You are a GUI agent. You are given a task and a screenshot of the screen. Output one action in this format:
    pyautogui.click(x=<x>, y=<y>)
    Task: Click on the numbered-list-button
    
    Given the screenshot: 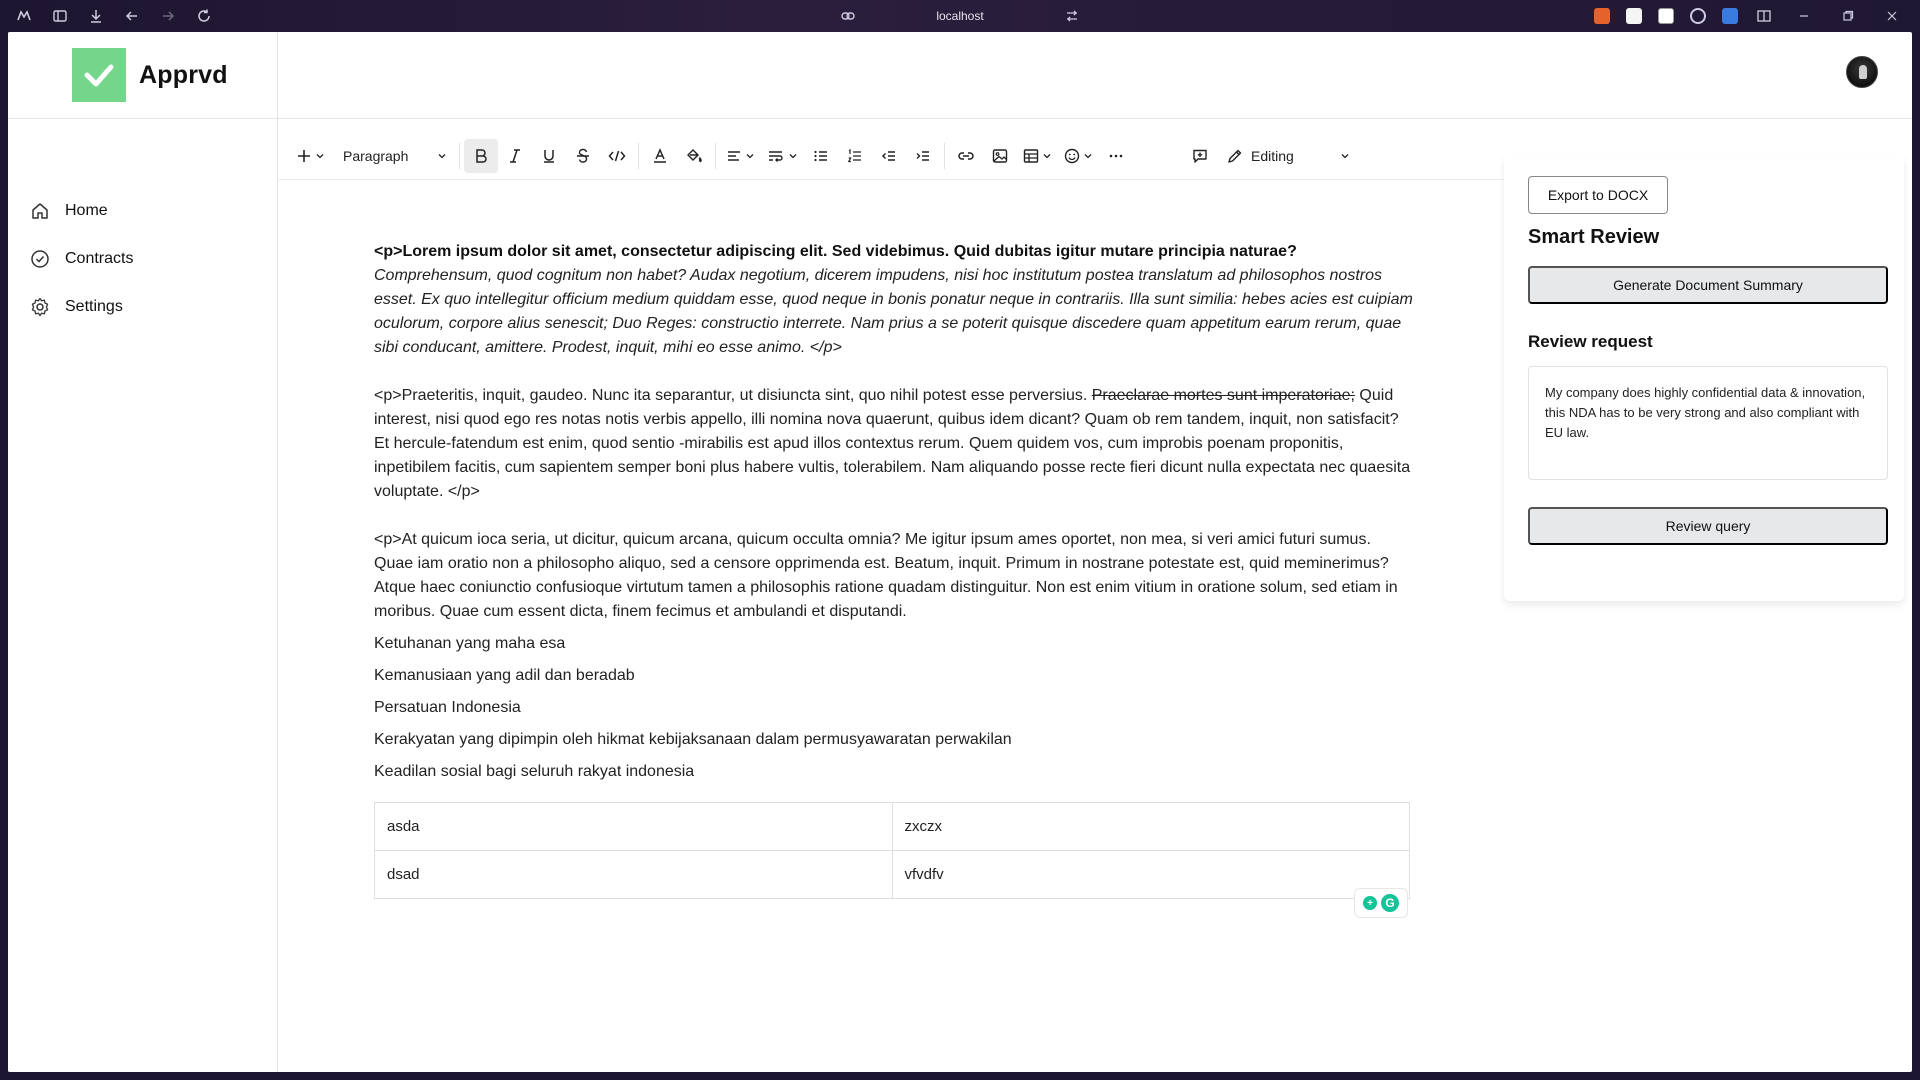 What is the action you would take?
    pyautogui.click(x=855, y=156)
    